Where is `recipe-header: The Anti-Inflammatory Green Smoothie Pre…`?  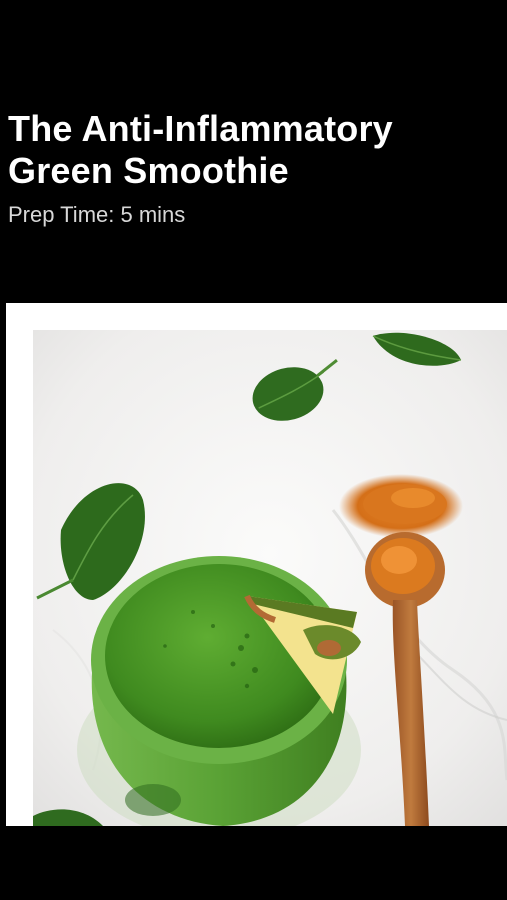 recipe-header: The Anti-Inflammatory Green Smoothie Pre… is located at coordinates (253, 169).